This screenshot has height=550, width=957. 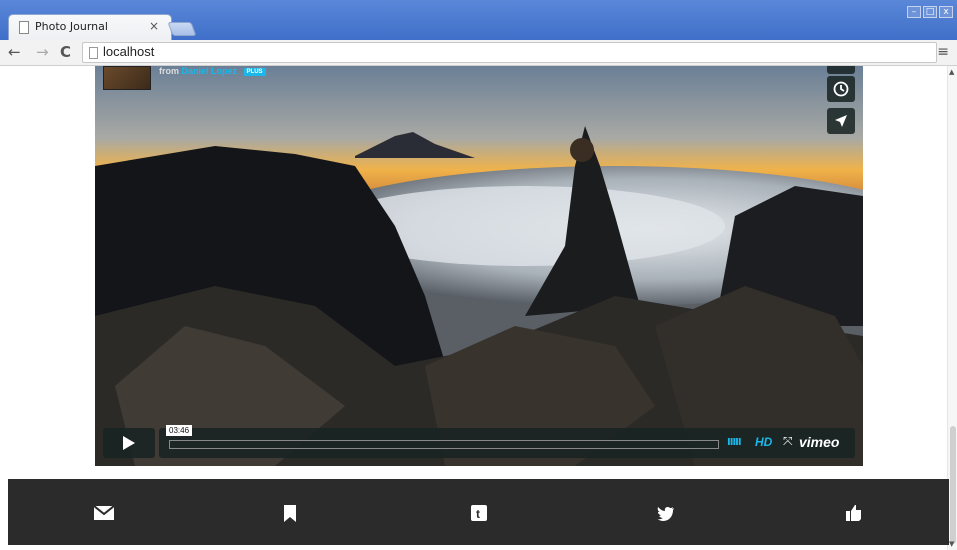 What do you see at coordinates (788, 441) in the screenshot?
I see `fullscreen-icon: ⤧` at bounding box center [788, 441].